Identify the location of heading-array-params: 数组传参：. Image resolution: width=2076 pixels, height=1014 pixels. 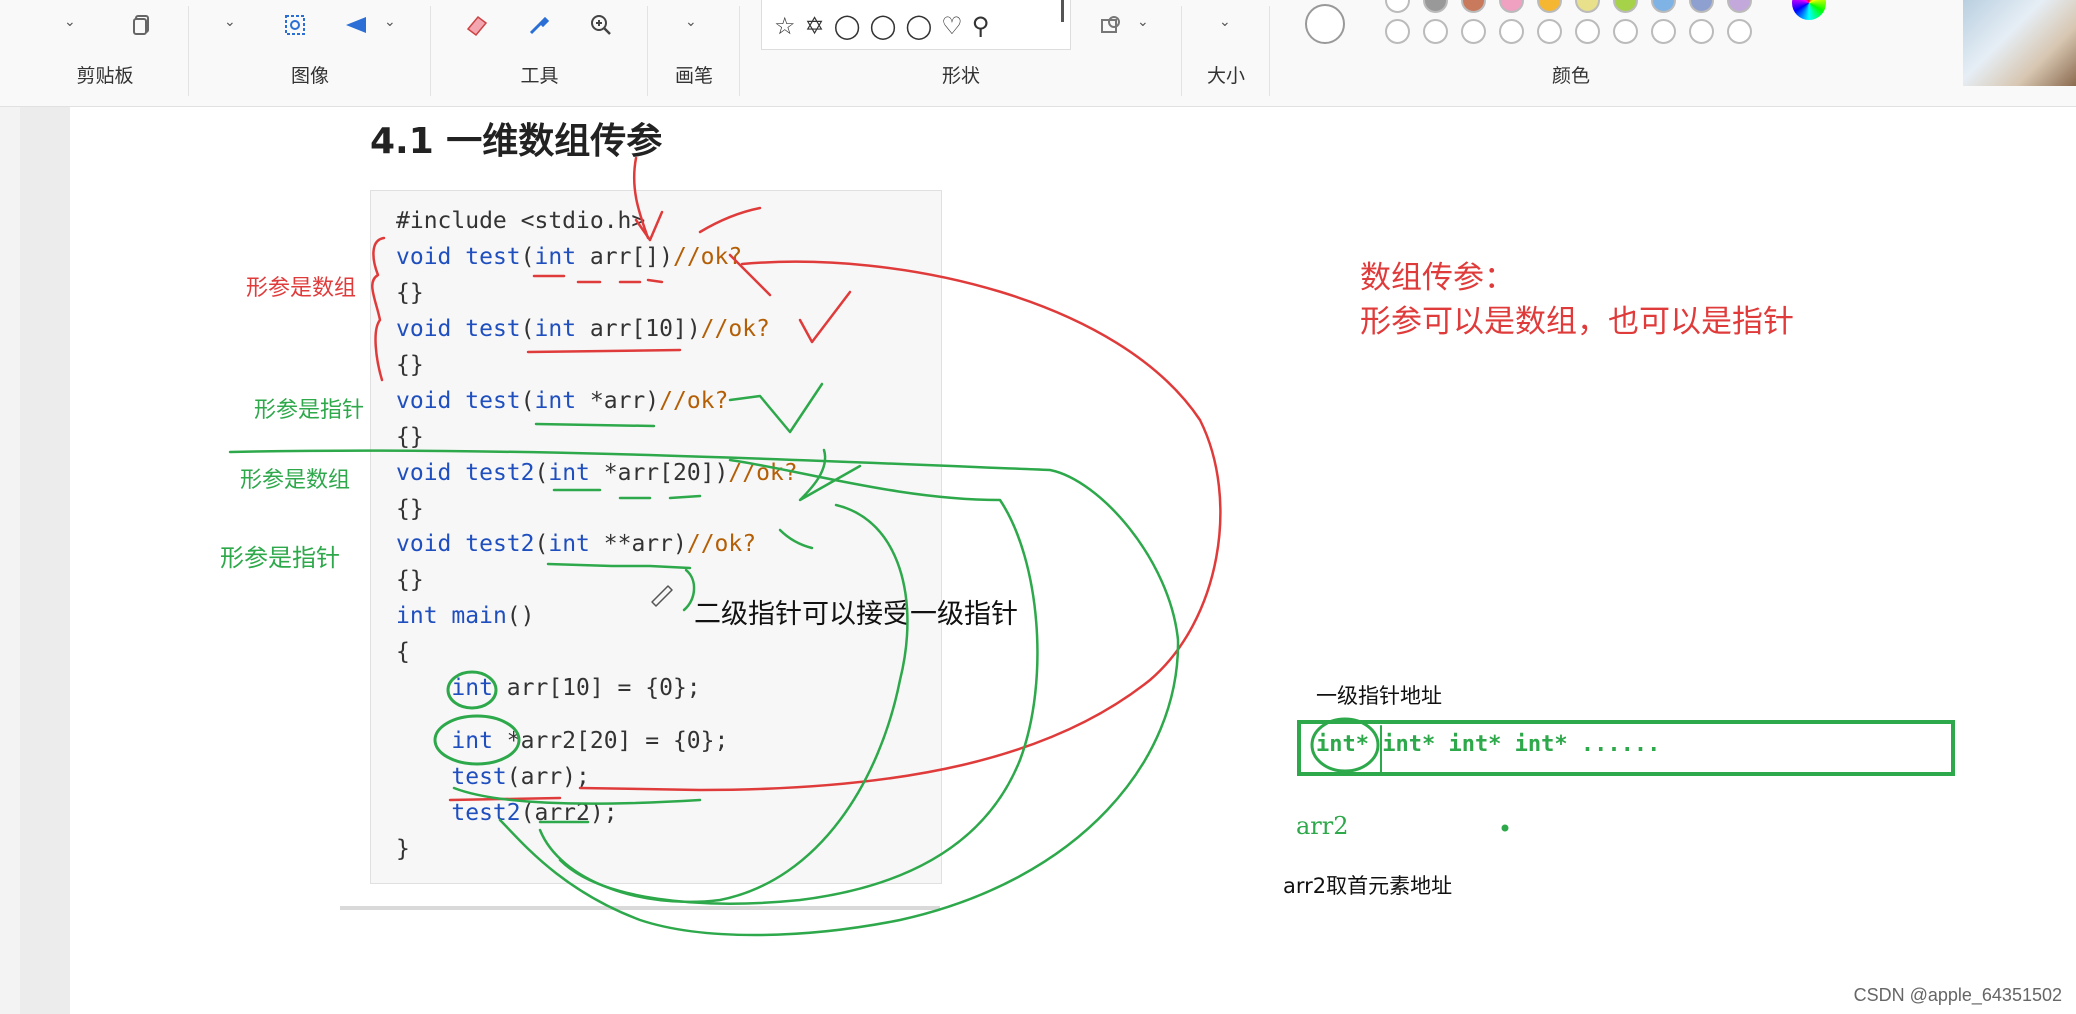
(1437, 278).